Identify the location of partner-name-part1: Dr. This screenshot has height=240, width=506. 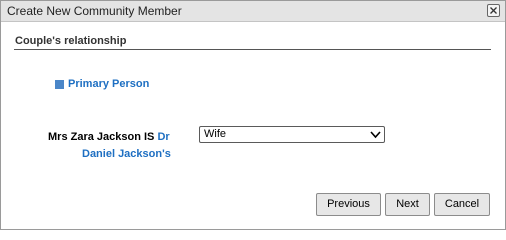
(163, 137).